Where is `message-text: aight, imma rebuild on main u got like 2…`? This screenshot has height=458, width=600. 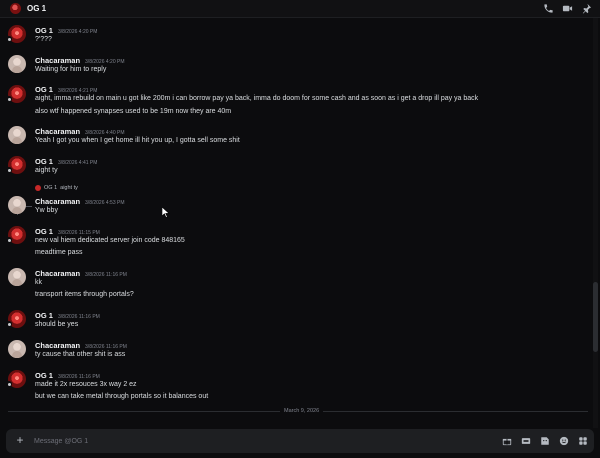
message-text: aight, imma rebuild on main u got like 2… is located at coordinates (257, 98).